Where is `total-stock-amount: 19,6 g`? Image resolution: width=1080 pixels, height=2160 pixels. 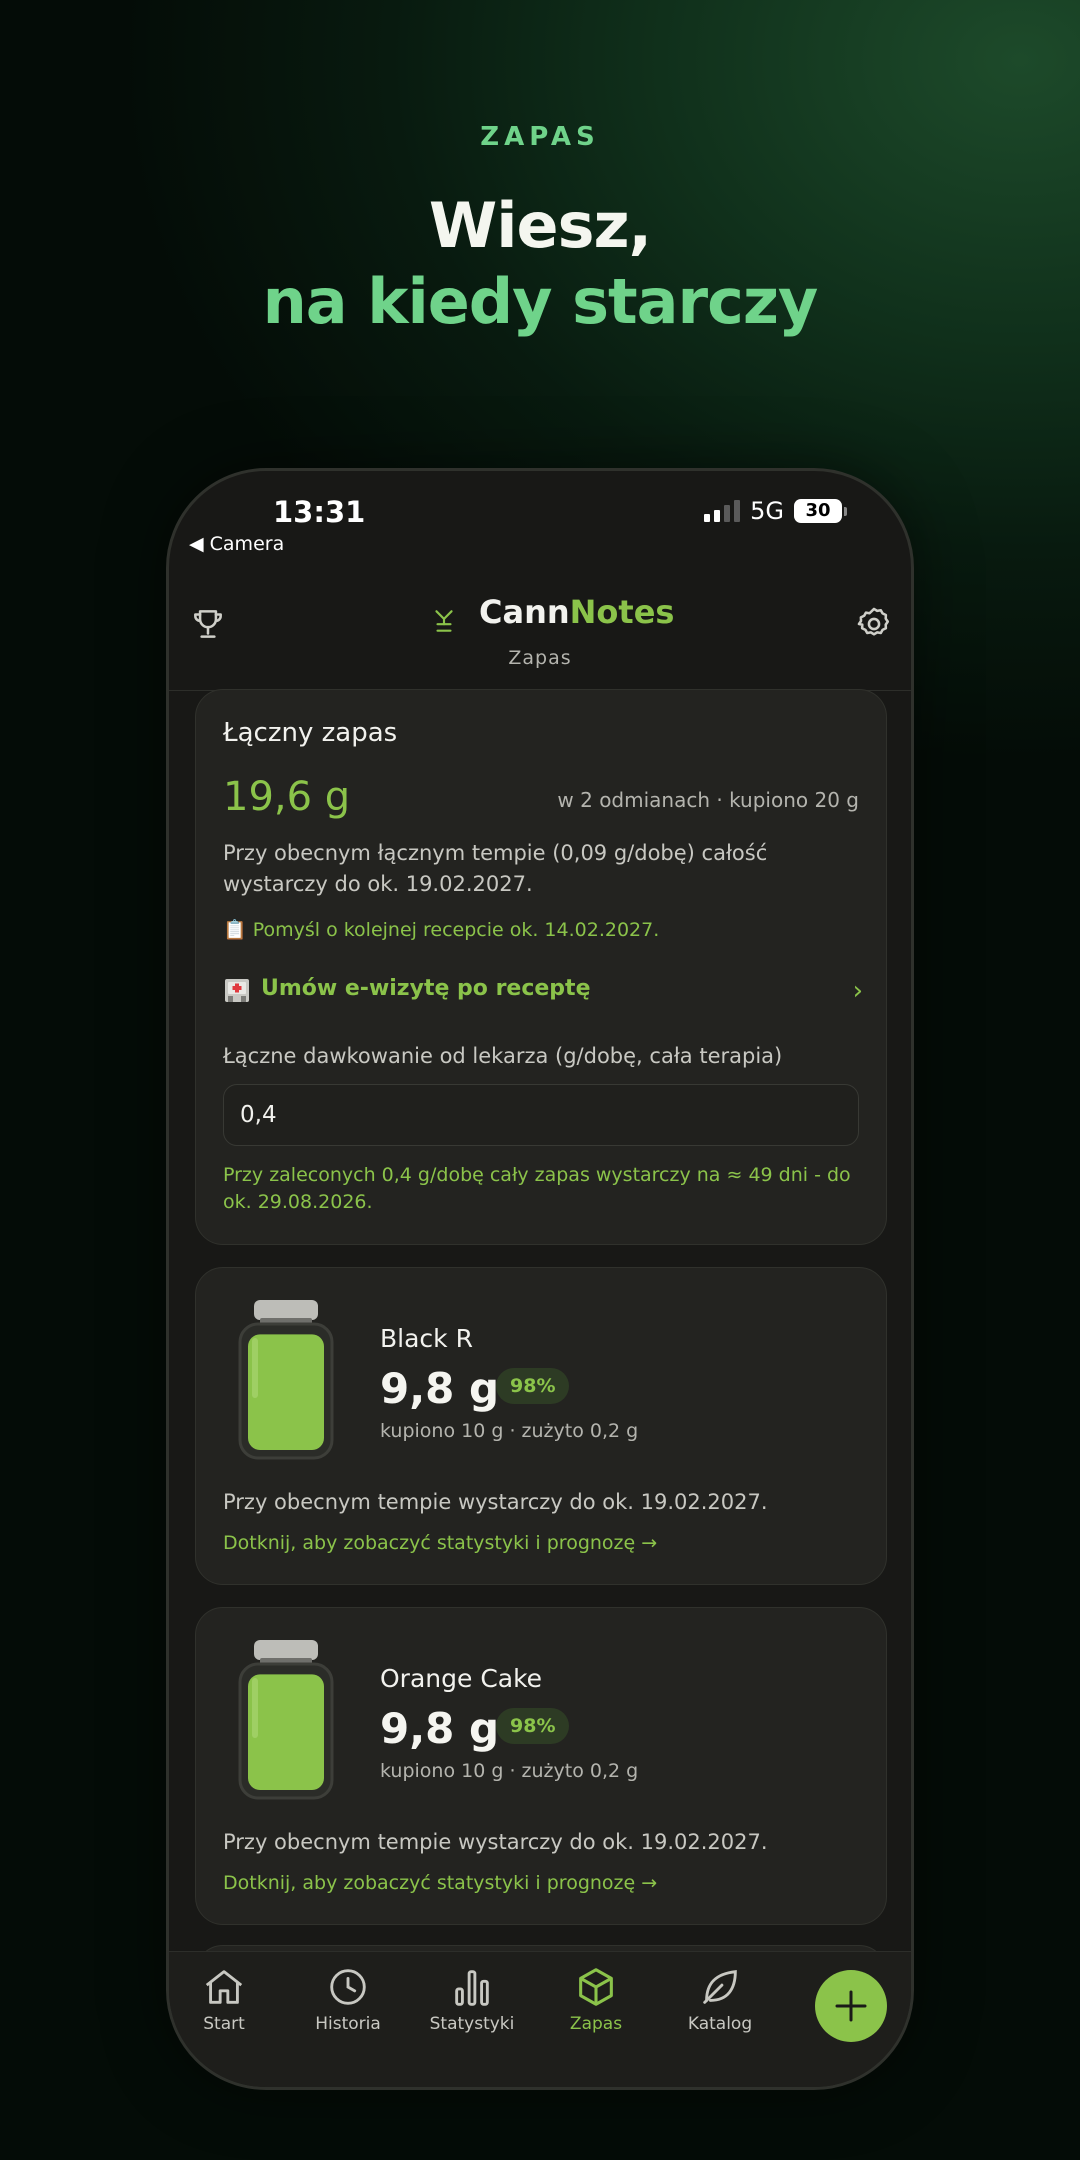
total-stock-amount: 19,6 g is located at coordinates (287, 797).